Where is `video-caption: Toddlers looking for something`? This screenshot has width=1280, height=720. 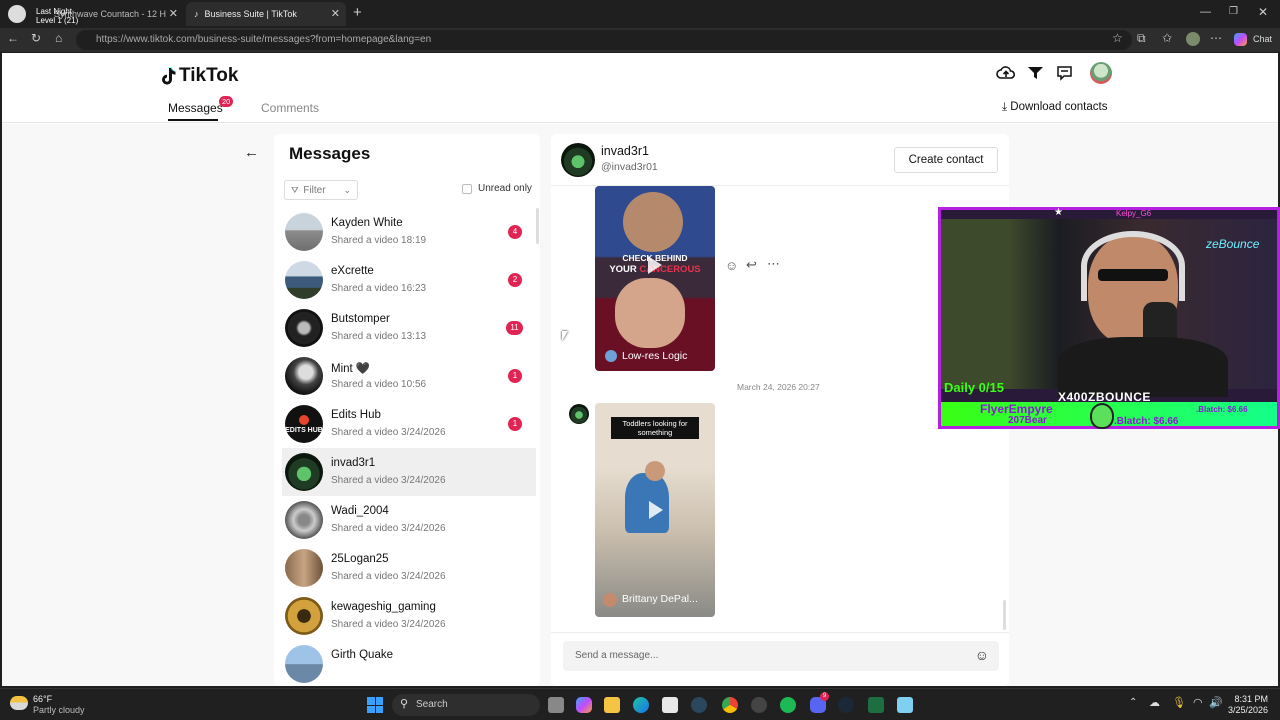 video-caption: Toddlers looking for something is located at coordinates (655, 428).